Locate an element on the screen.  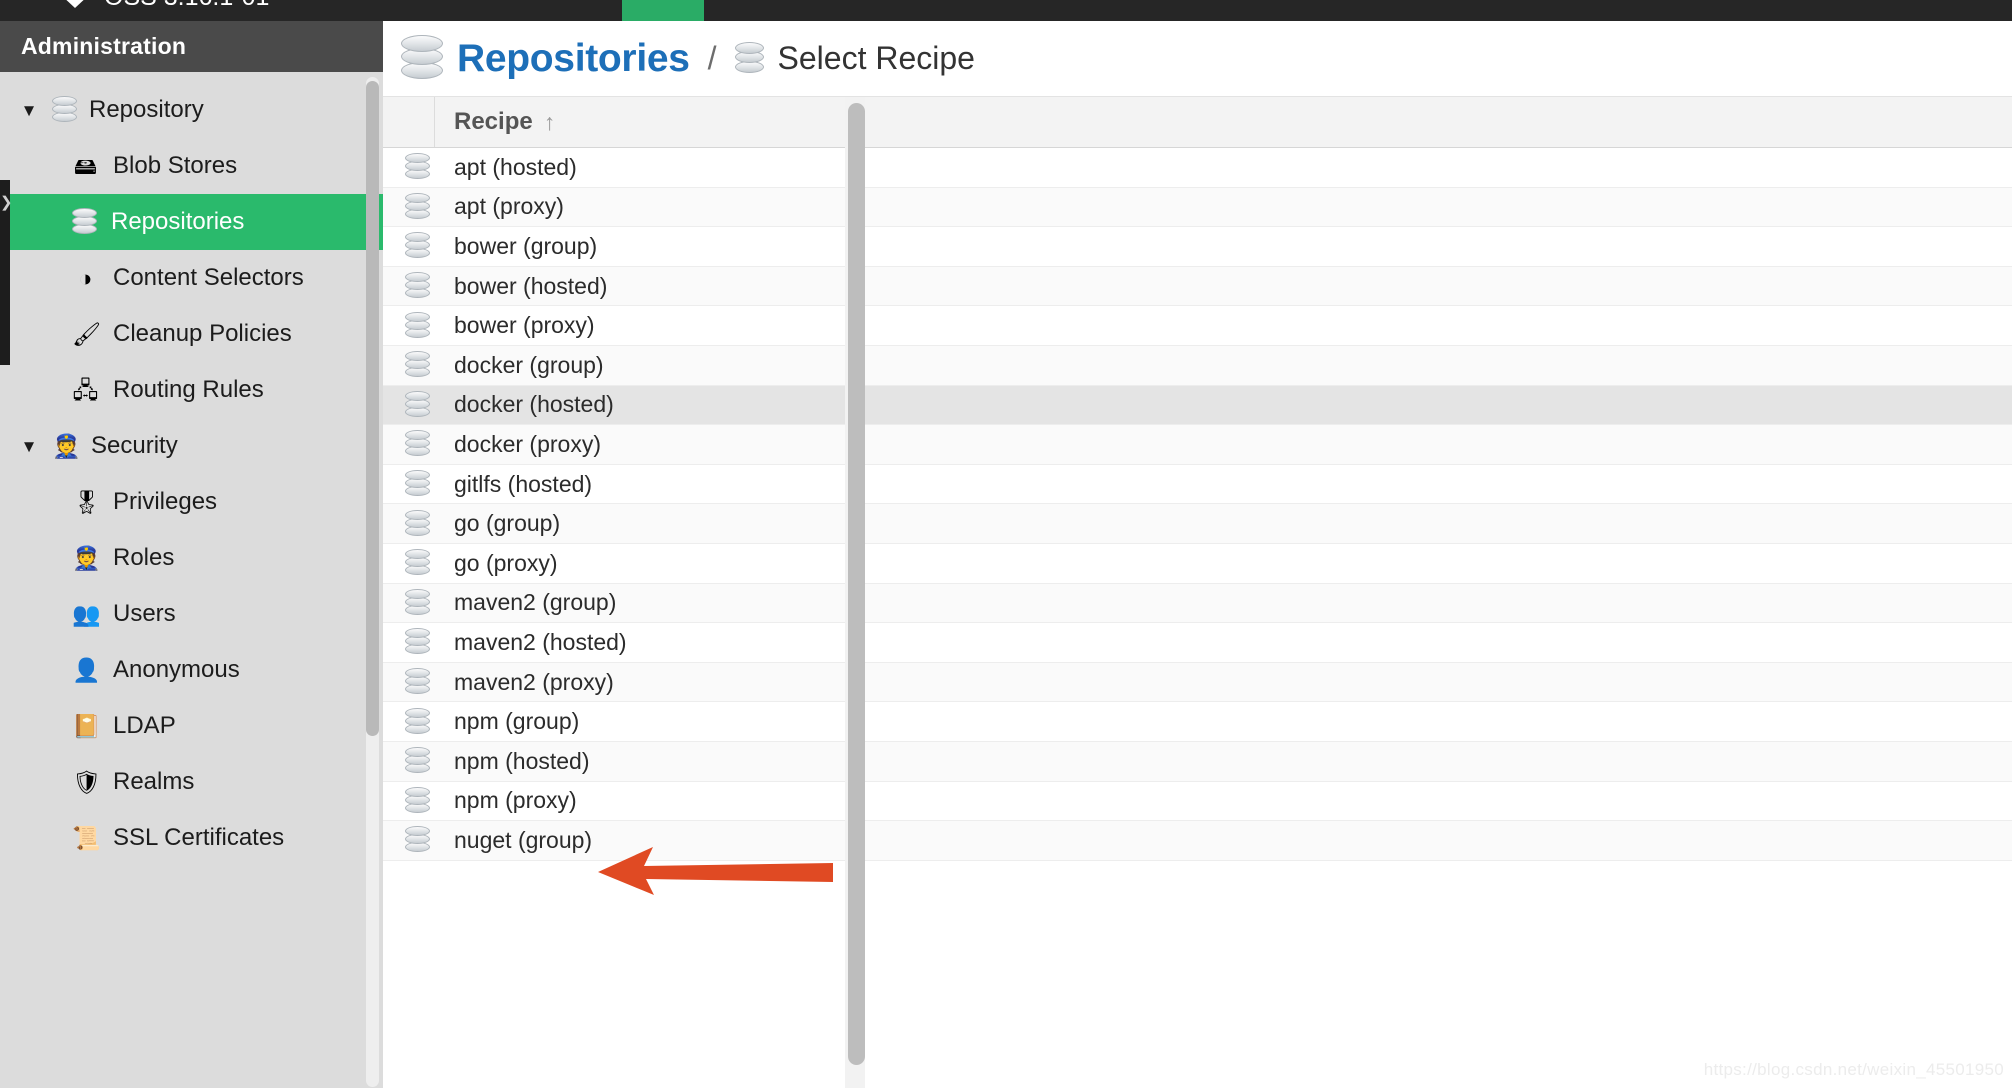
table-row: maven2 (group) is located at coordinates (1197, 603).